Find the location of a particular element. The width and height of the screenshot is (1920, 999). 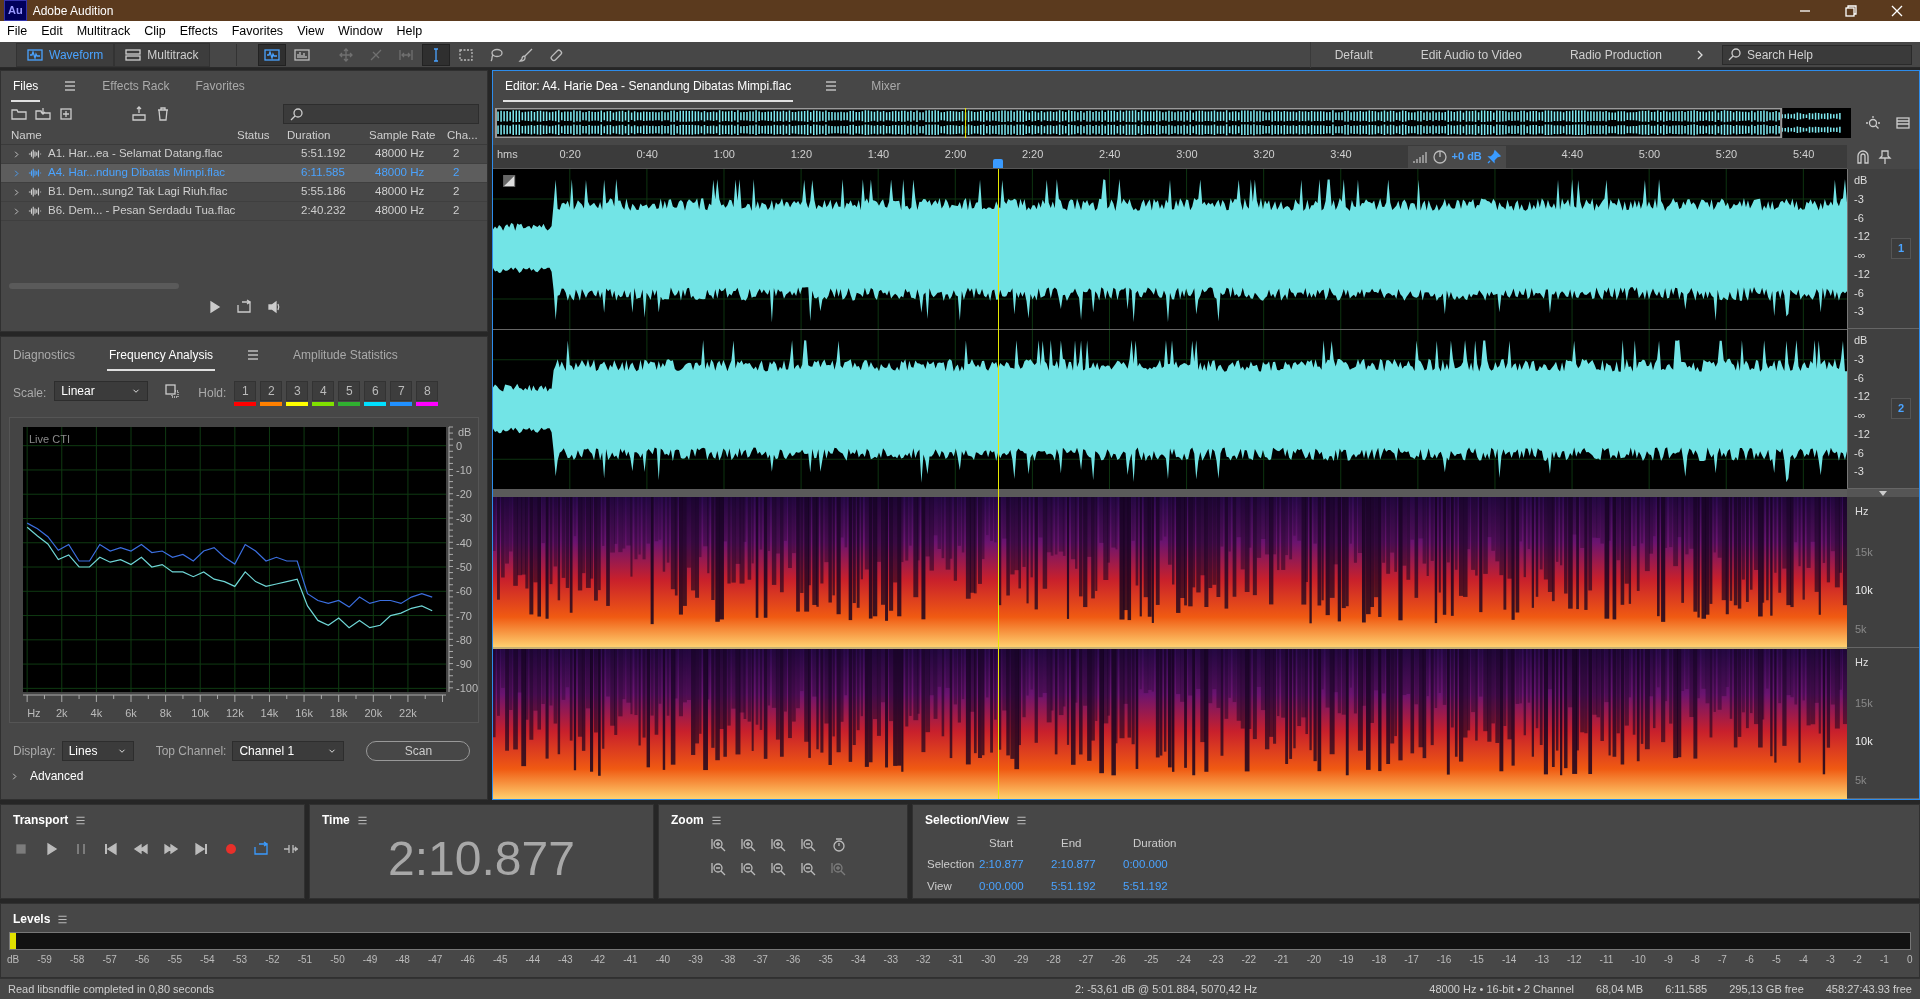

panel-tab: Favorites is located at coordinates (220, 86).